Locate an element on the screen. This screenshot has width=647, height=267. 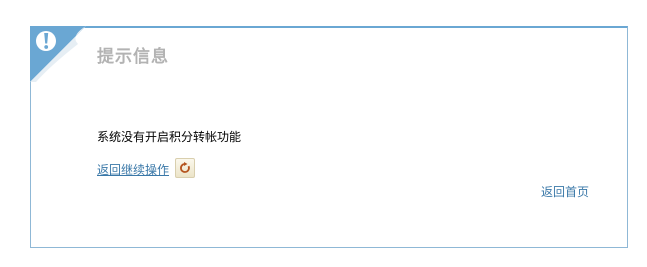
notice-message: 系统没有开启积分转帐功能 is located at coordinates (169, 137).